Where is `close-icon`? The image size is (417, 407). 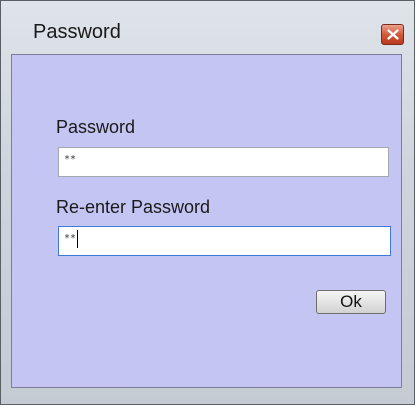
close-icon is located at coordinates (393, 34).